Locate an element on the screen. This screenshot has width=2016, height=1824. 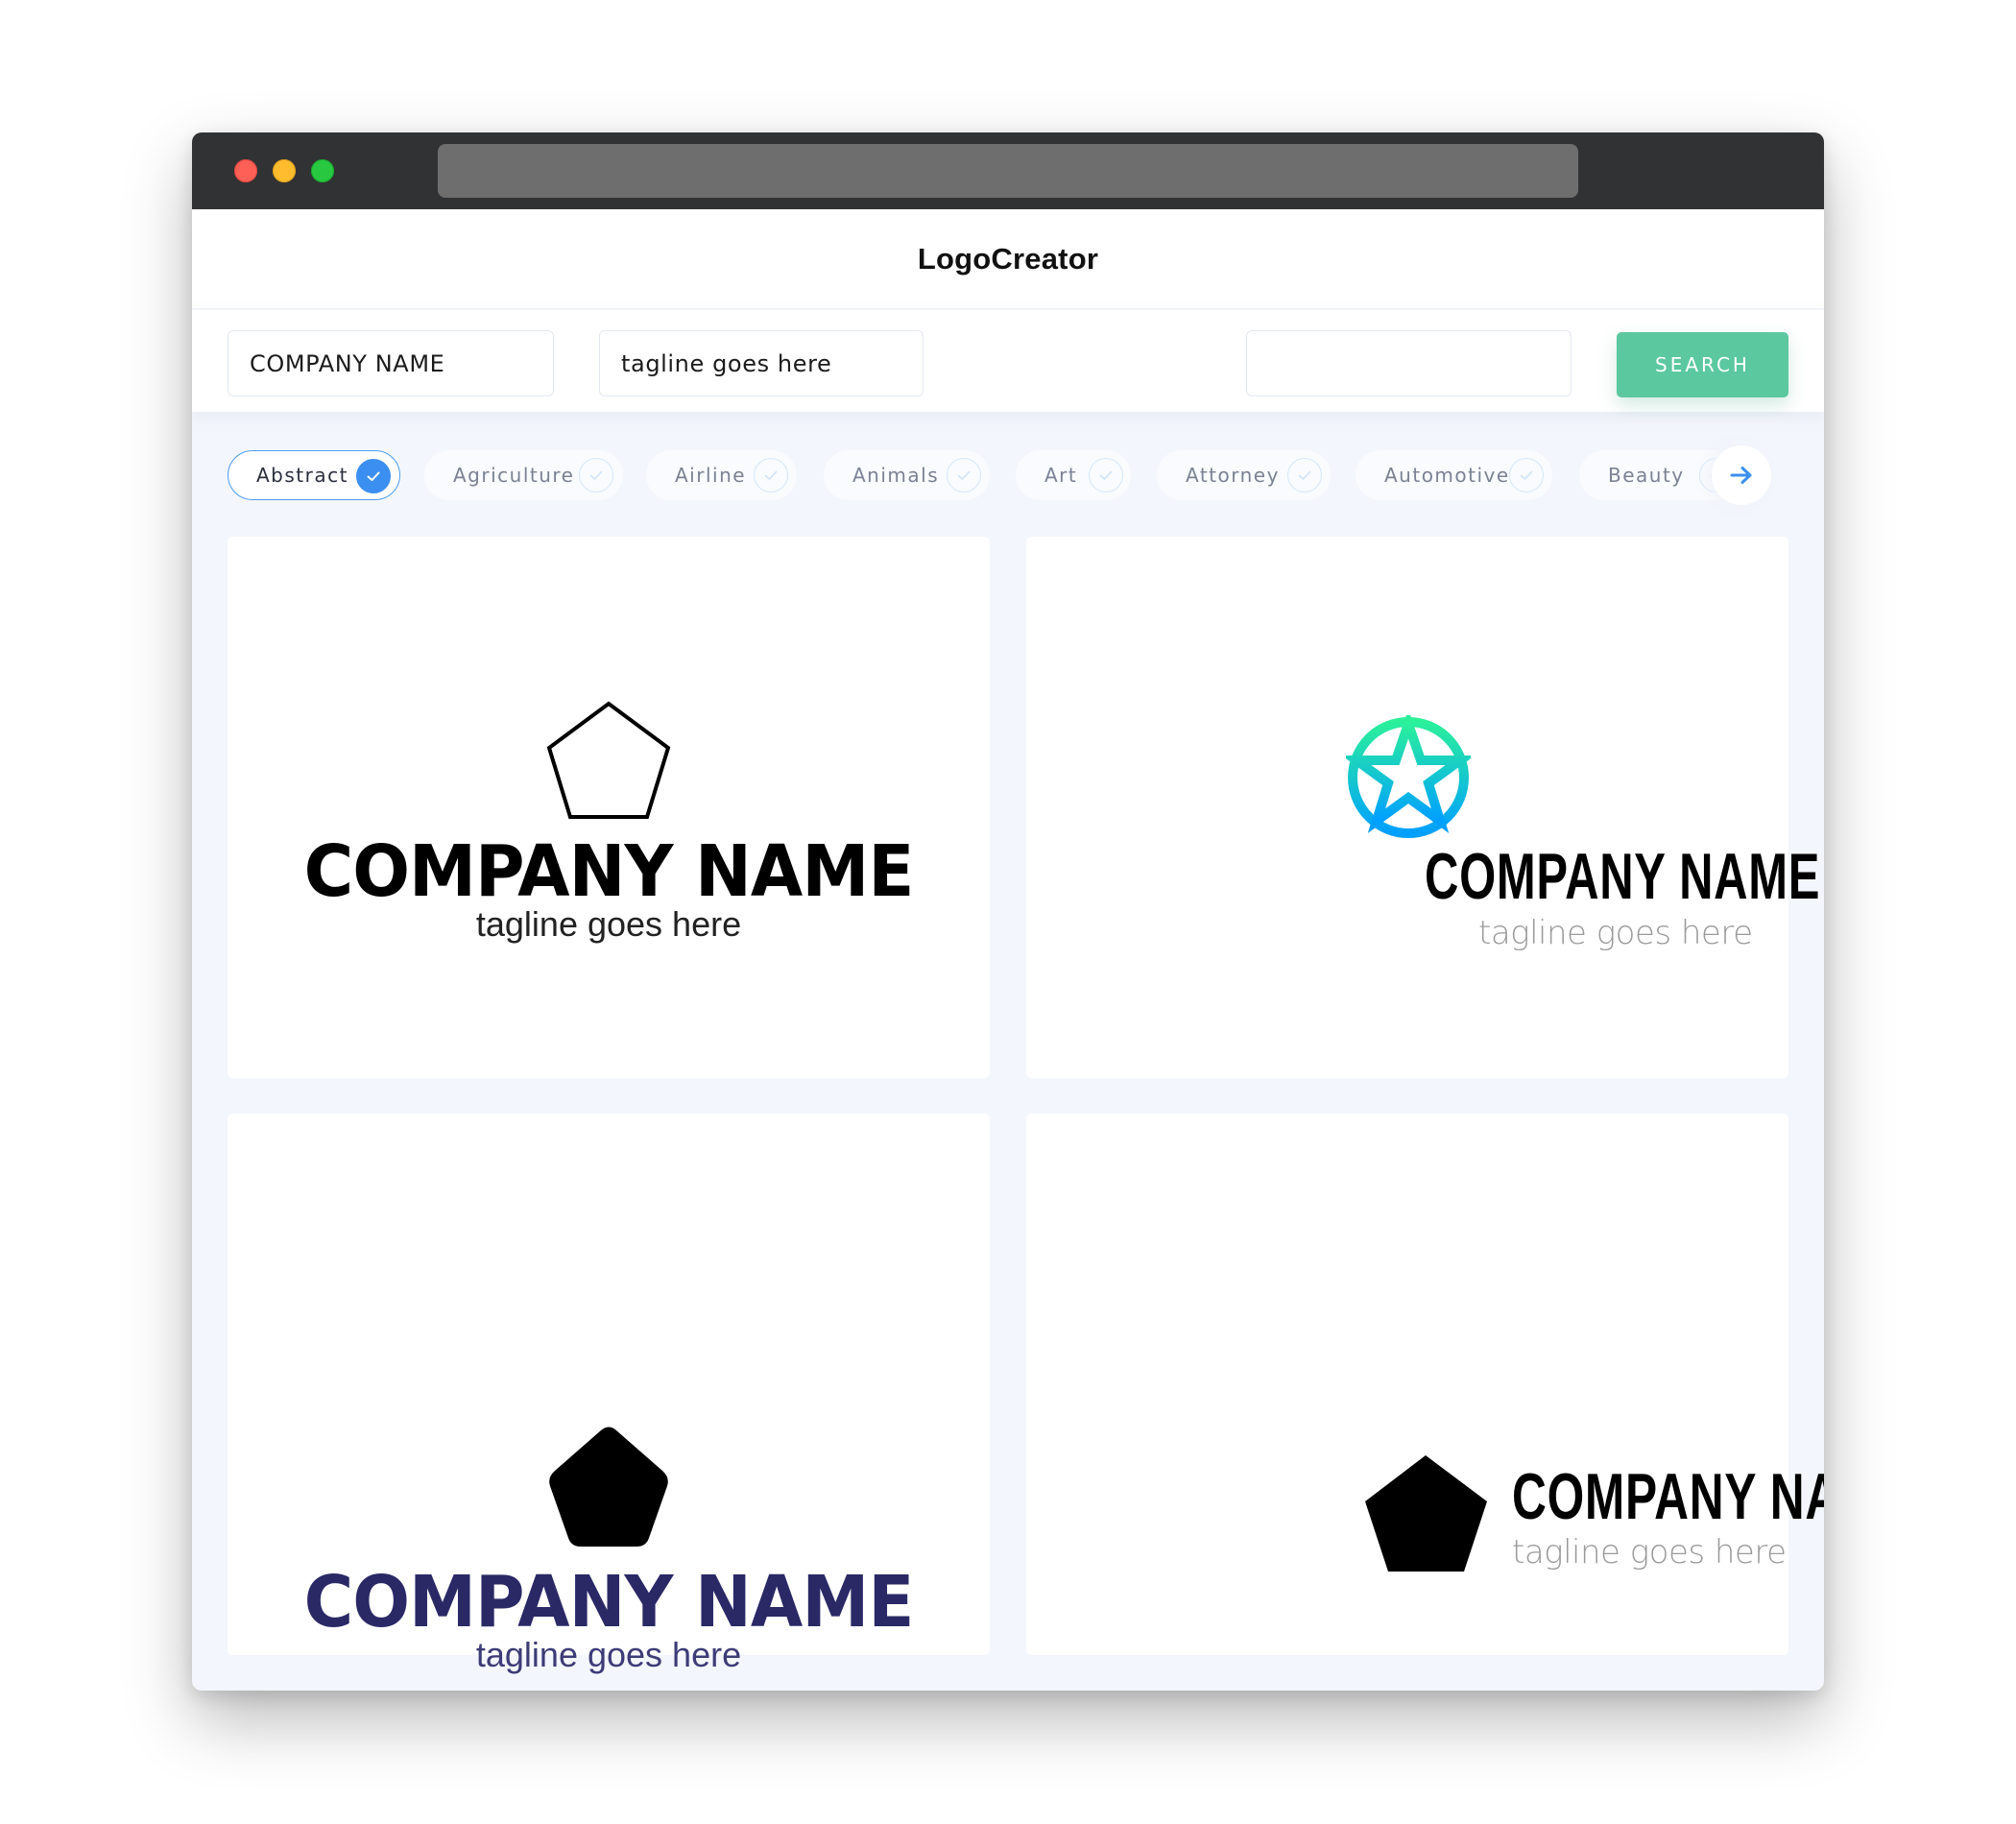
category-chip-label: Art is located at coordinates (1061, 476).